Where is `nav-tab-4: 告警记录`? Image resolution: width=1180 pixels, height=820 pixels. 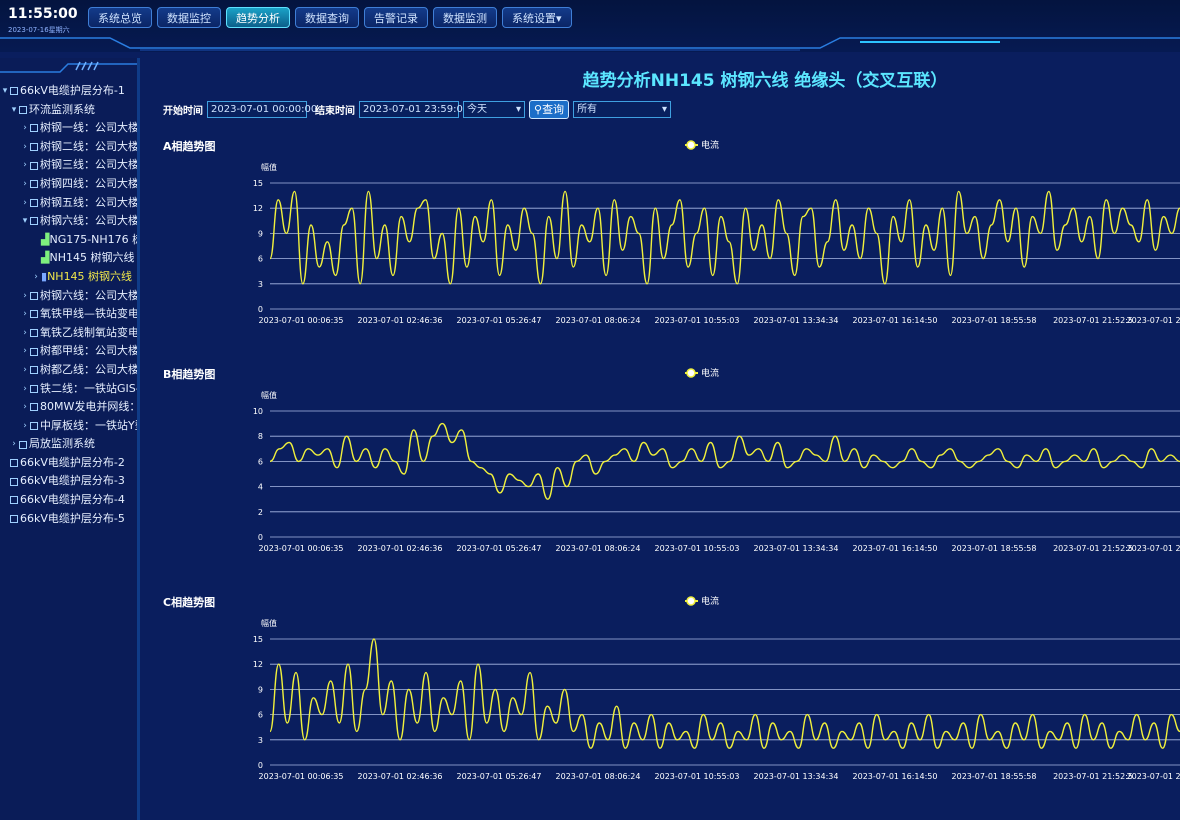 nav-tab-4: 告警记录 is located at coordinates (396, 17).